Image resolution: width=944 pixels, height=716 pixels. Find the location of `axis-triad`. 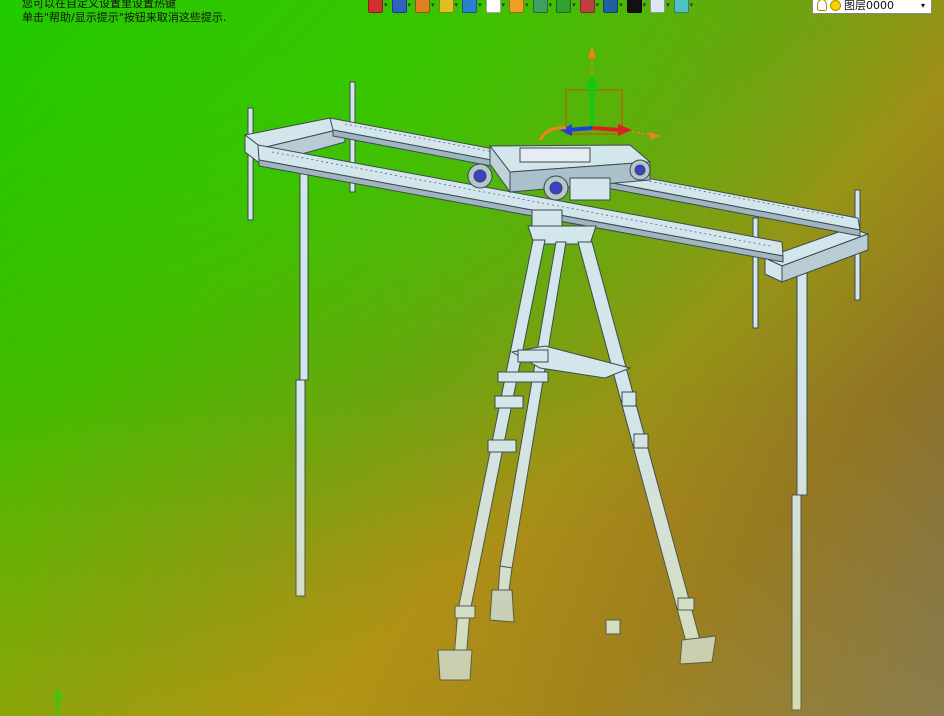

axis-triad is located at coordinates (599, 93).